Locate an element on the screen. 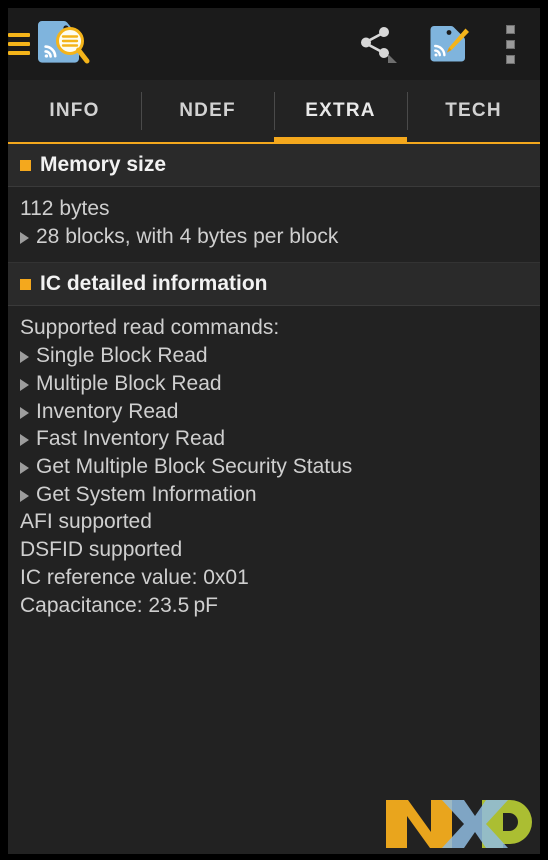 Image resolution: width=548 pixels, height=860 pixels. tab-bar: INFO NDEF EXTRA TECH is located at coordinates (274, 112).